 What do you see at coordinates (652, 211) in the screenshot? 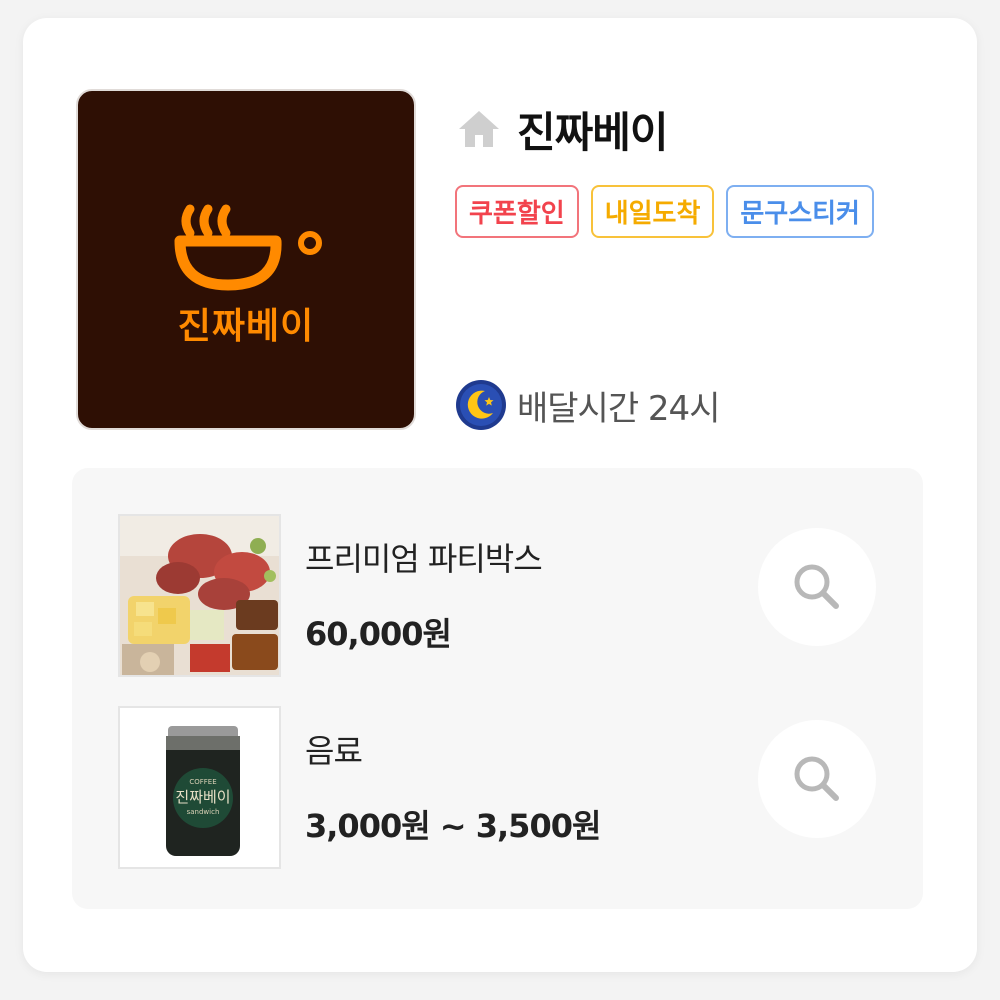
I see `tomorrow-delivery-badge: 내일도착` at bounding box center [652, 211].